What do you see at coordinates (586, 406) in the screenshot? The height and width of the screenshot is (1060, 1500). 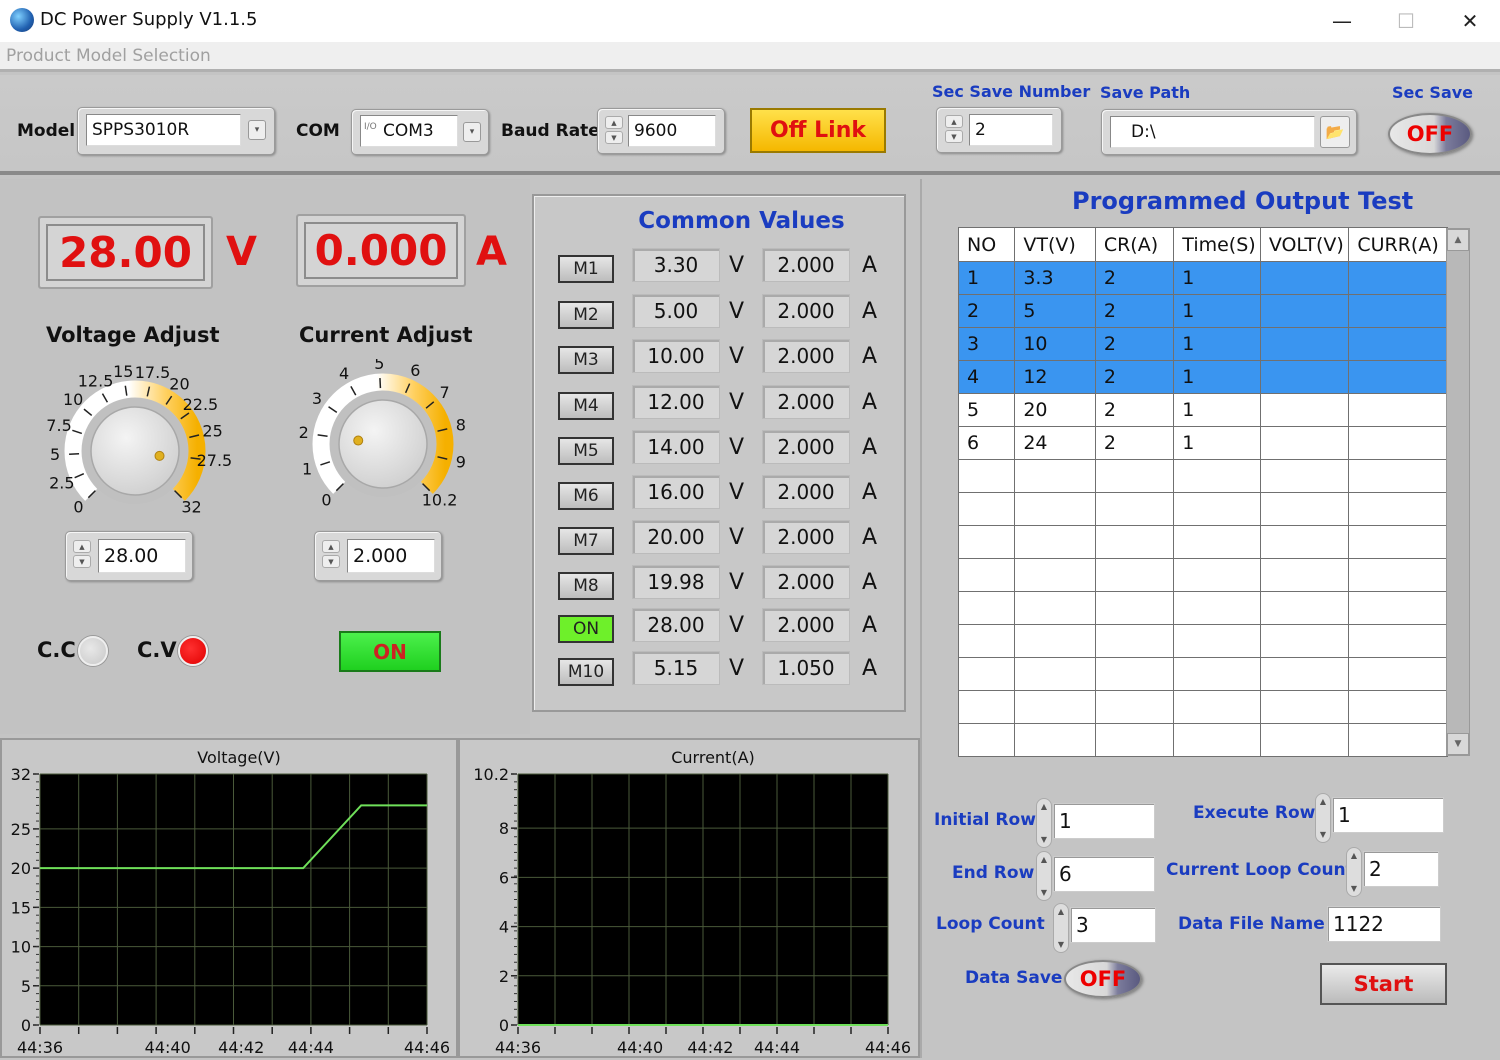 I see `memory-button: M4` at bounding box center [586, 406].